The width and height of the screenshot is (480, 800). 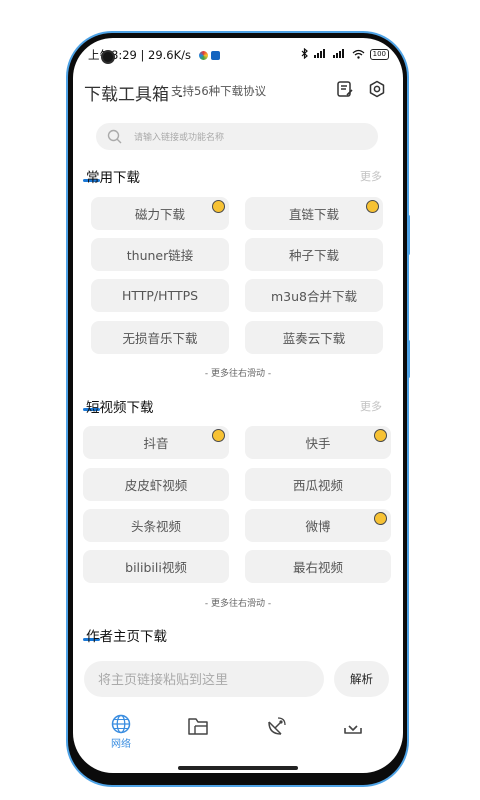 I want to click on video-item-zuiyou: 最右视频, so click(x=318, y=566).